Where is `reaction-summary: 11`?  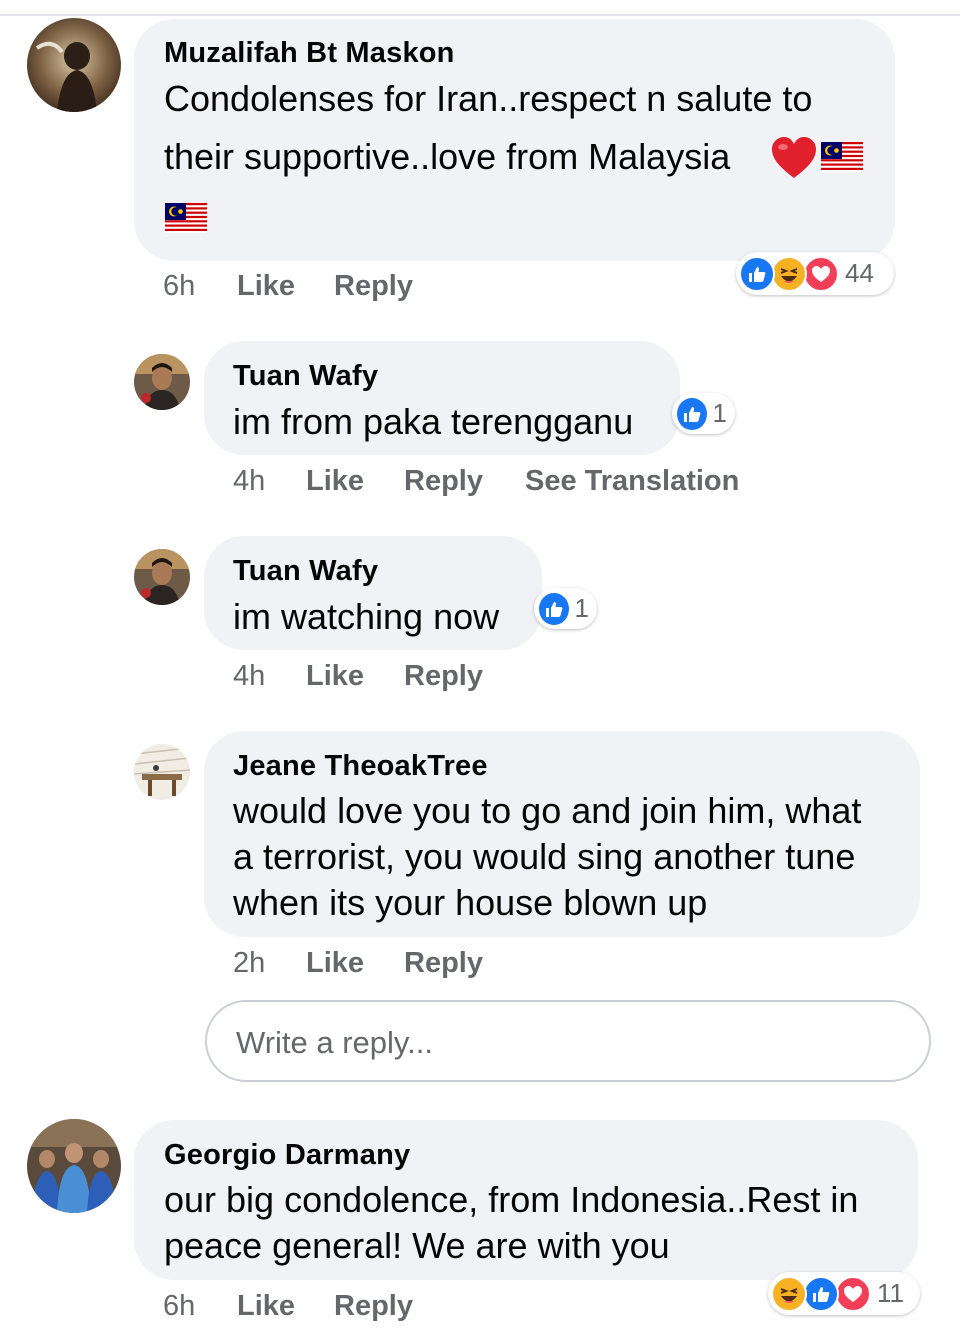 reaction-summary: 11 is located at coordinates (844, 1293).